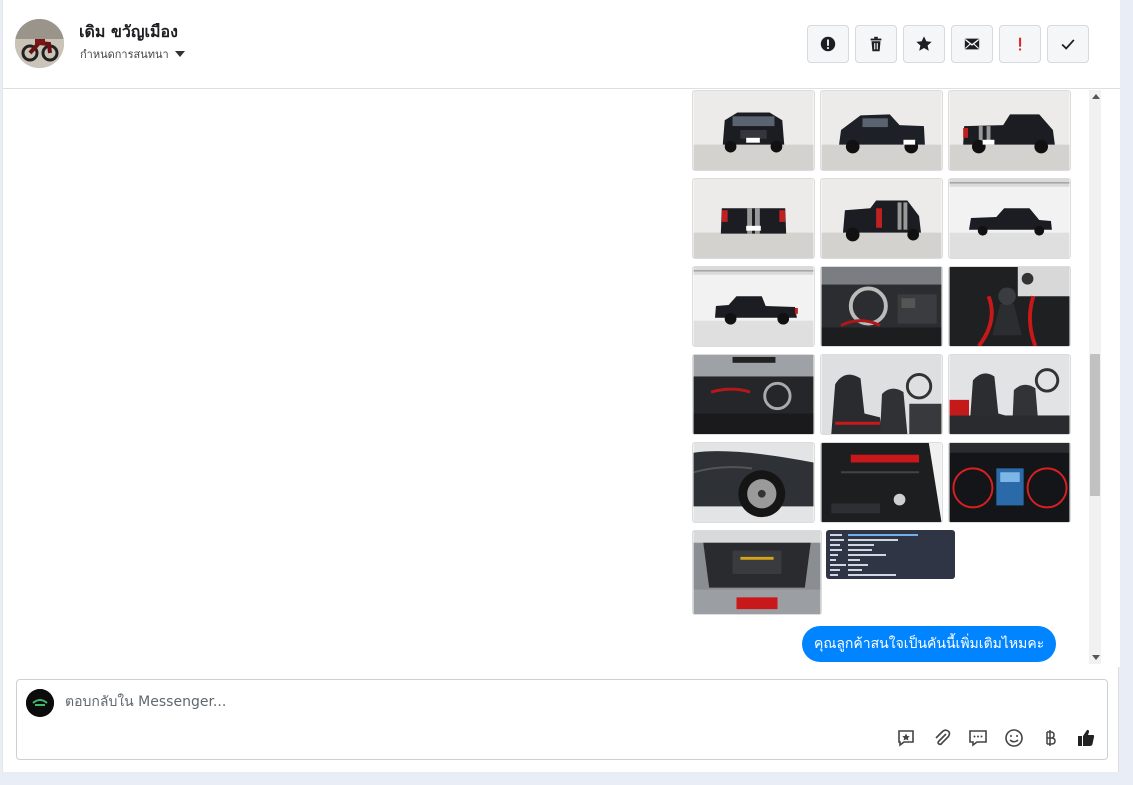 The width and height of the screenshot is (1133, 785). I want to click on thumbs-up-icon, so click(1086, 738).